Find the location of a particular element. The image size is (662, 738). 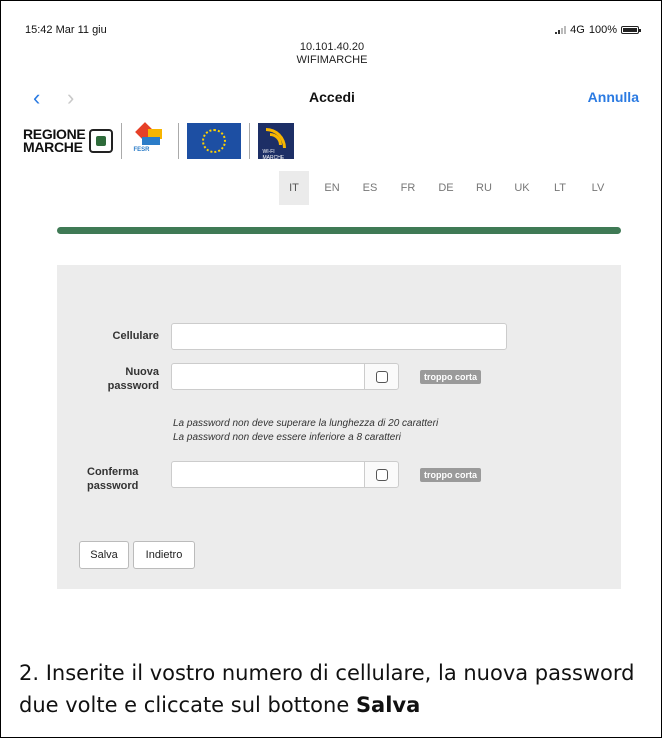

confirm-password-input is located at coordinates (268, 474).